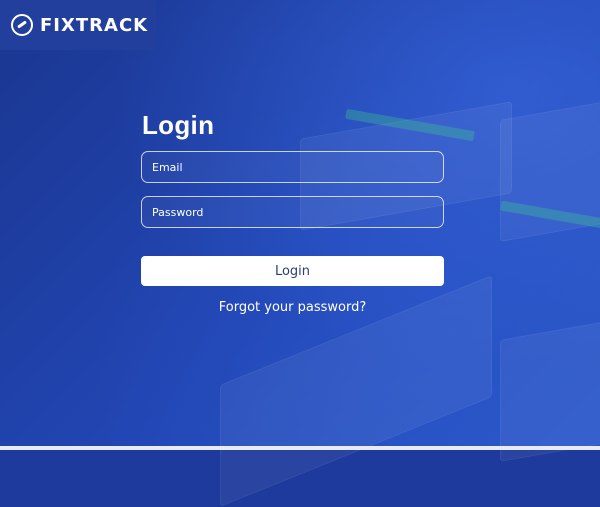 This screenshot has height=507, width=600. I want to click on password-field-label: Password, so click(178, 212).